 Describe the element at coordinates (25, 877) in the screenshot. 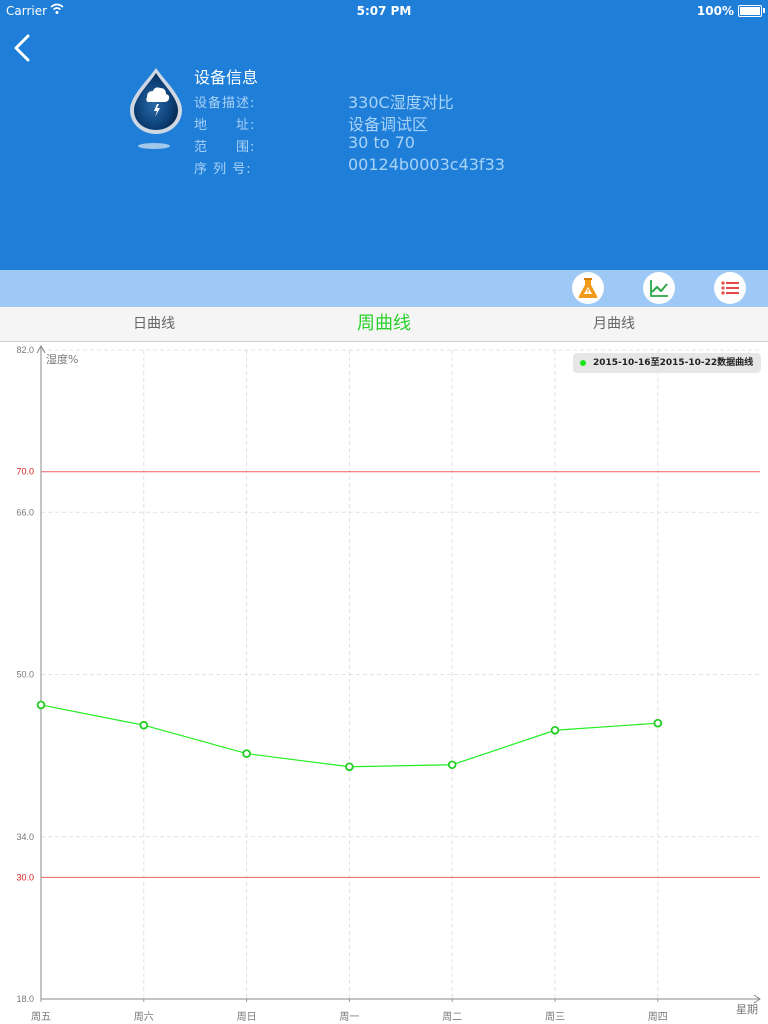

I see `limit-line-label: 30.0` at that location.